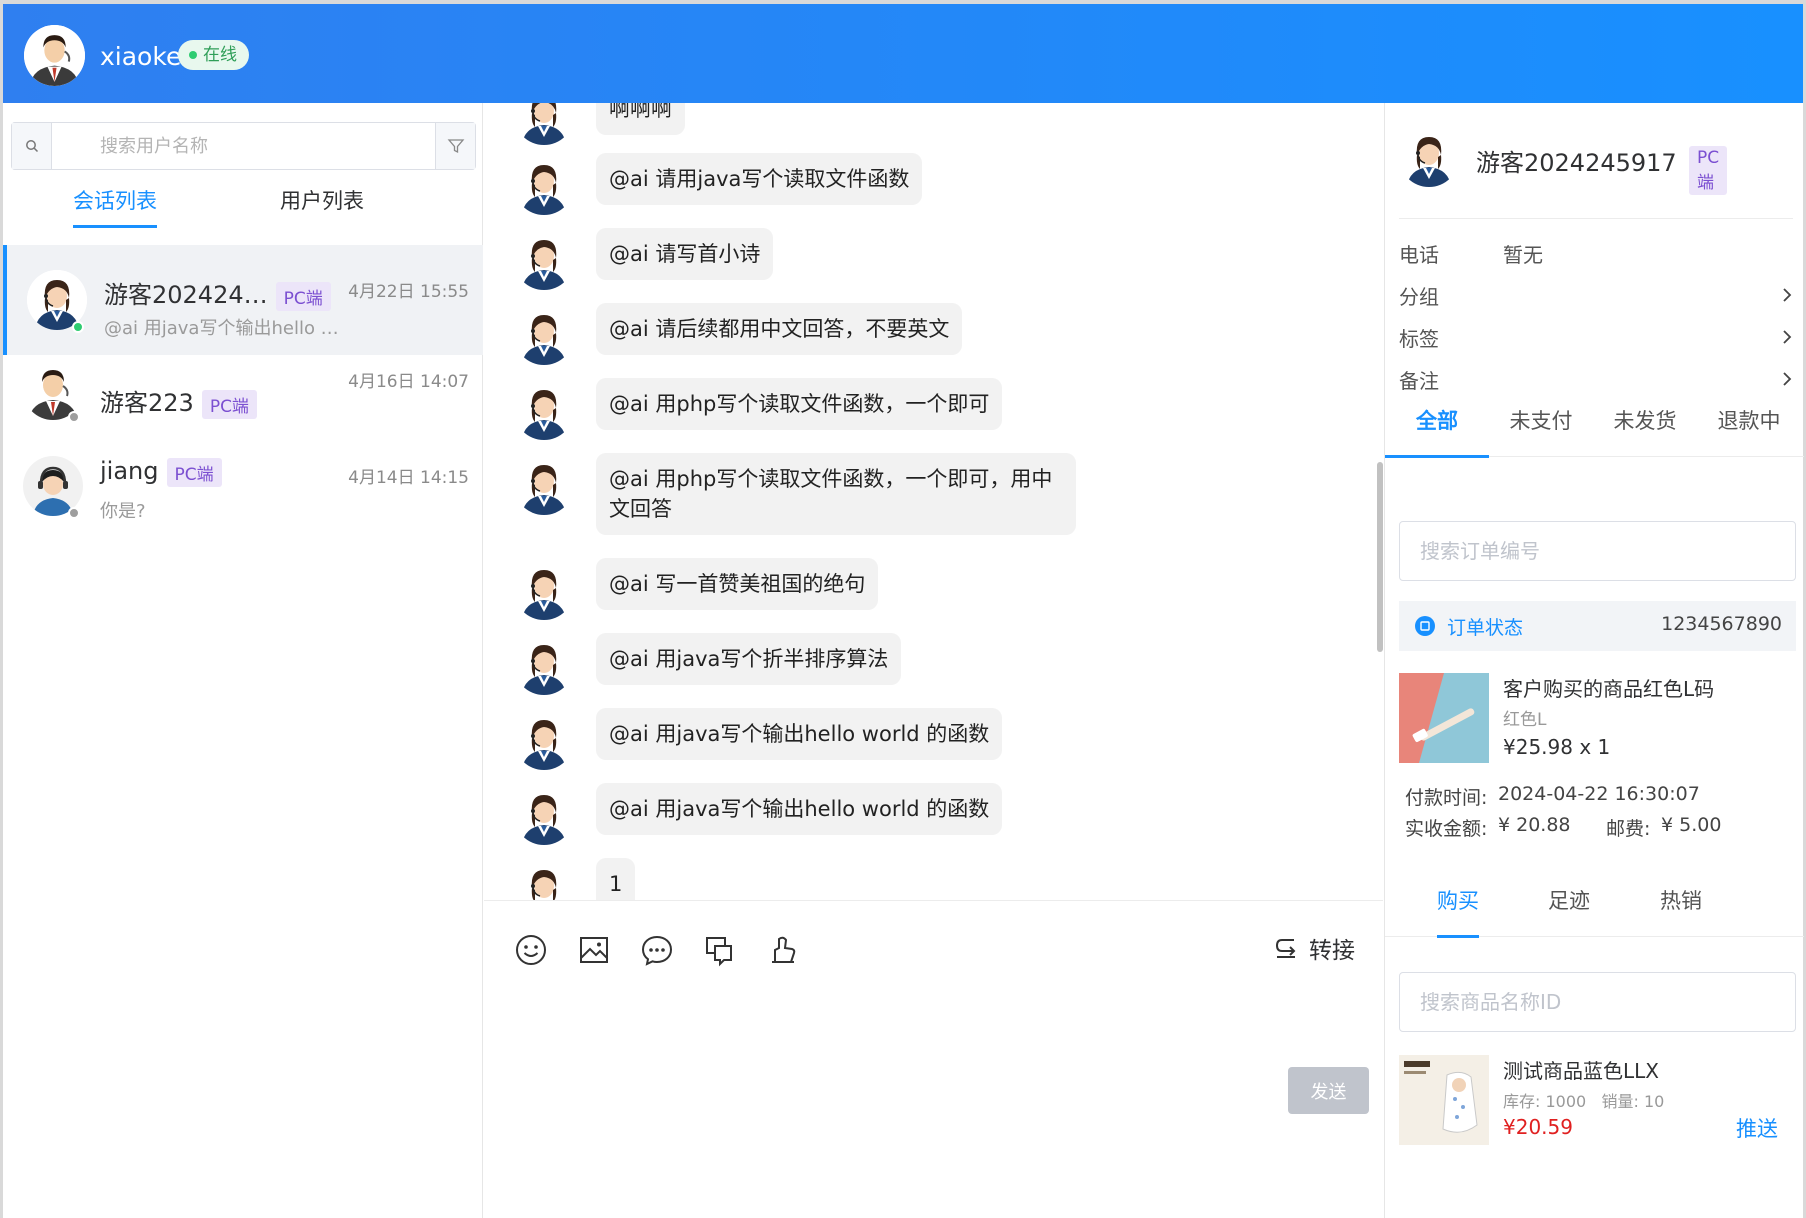  What do you see at coordinates (1596, 380) in the screenshot?
I see `info-row-remark: 备注` at bounding box center [1596, 380].